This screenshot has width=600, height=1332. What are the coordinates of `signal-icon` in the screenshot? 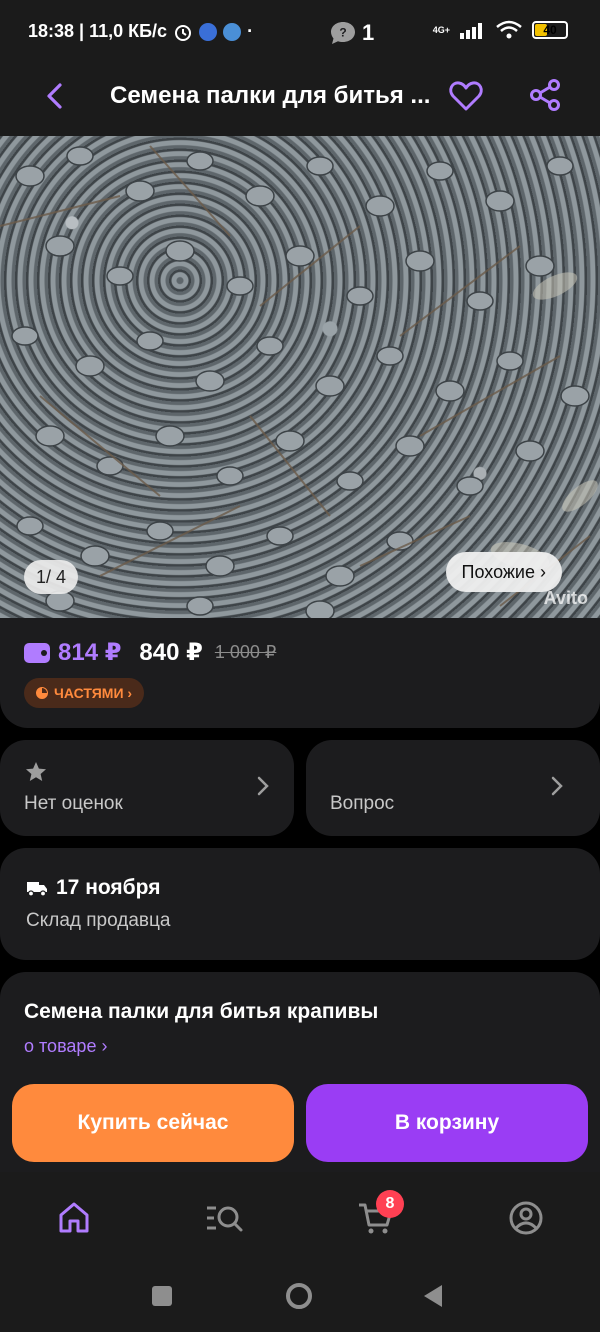 It's located at (471, 31).